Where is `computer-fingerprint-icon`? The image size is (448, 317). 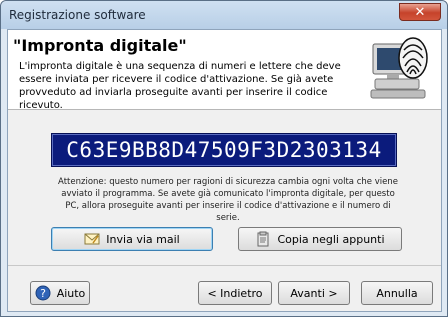
computer-fingerprint-icon is located at coordinates (399, 68).